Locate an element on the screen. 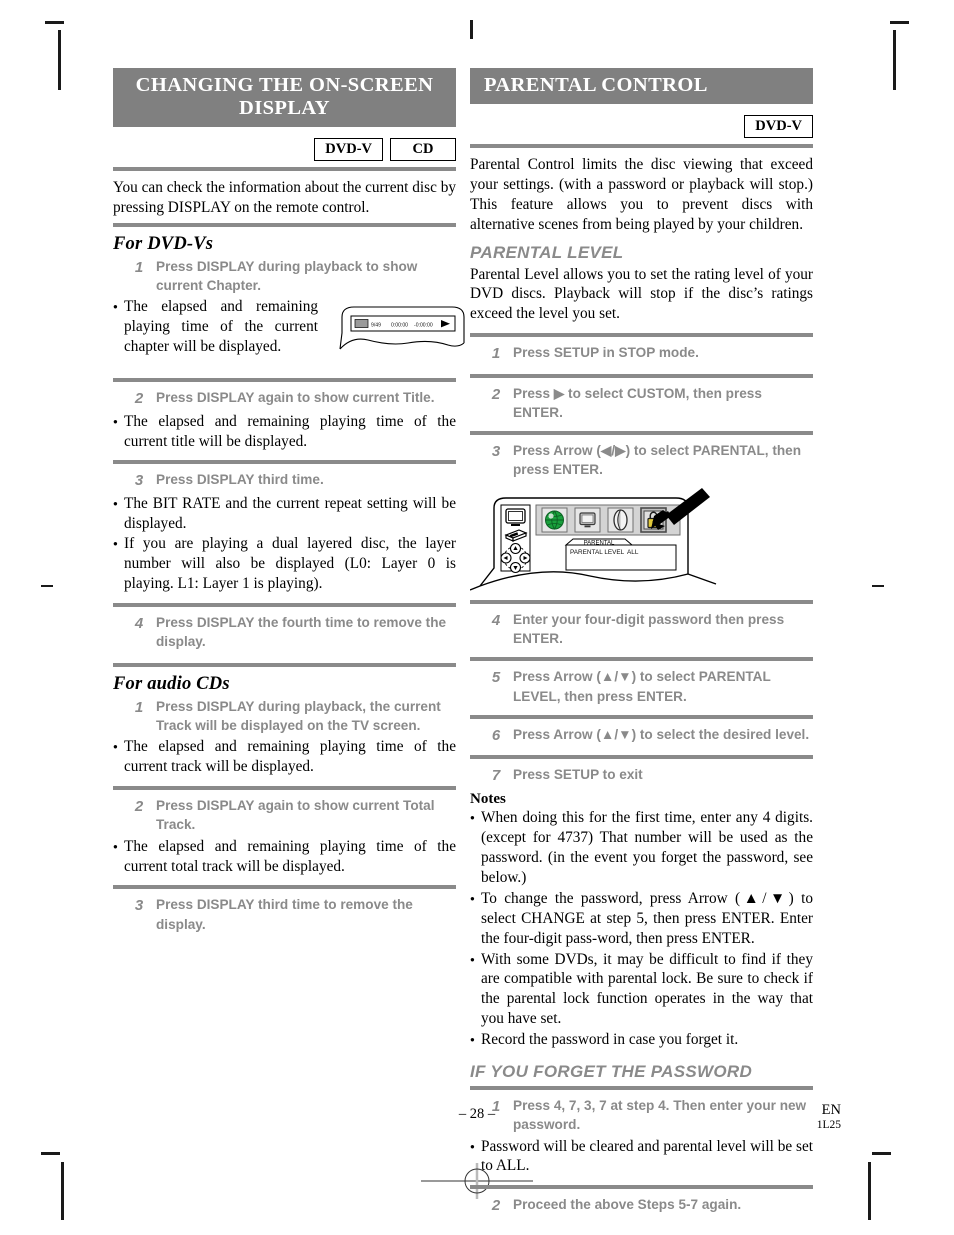 Image resolution: width=954 pixels, height=1235 pixels. section-banner-onscreen-display: CHANGING THE ON-SCREEN DISPLAY is located at coordinates (284, 97).